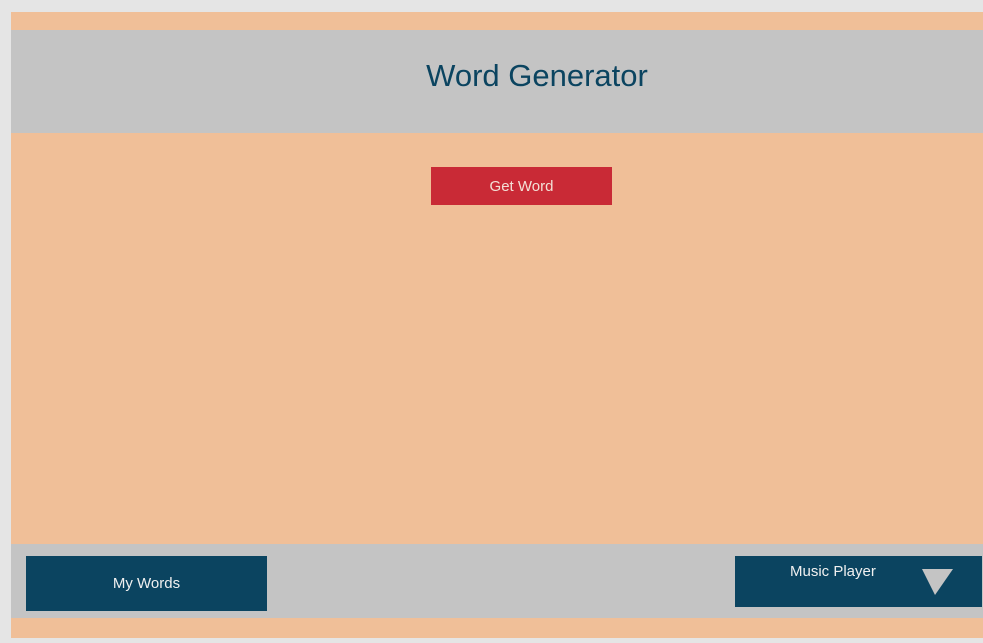 This screenshot has width=983, height=643. What do you see at coordinates (521, 186) in the screenshot?
I see `get-word-button: Get Word` at bounding box center [521, 186].